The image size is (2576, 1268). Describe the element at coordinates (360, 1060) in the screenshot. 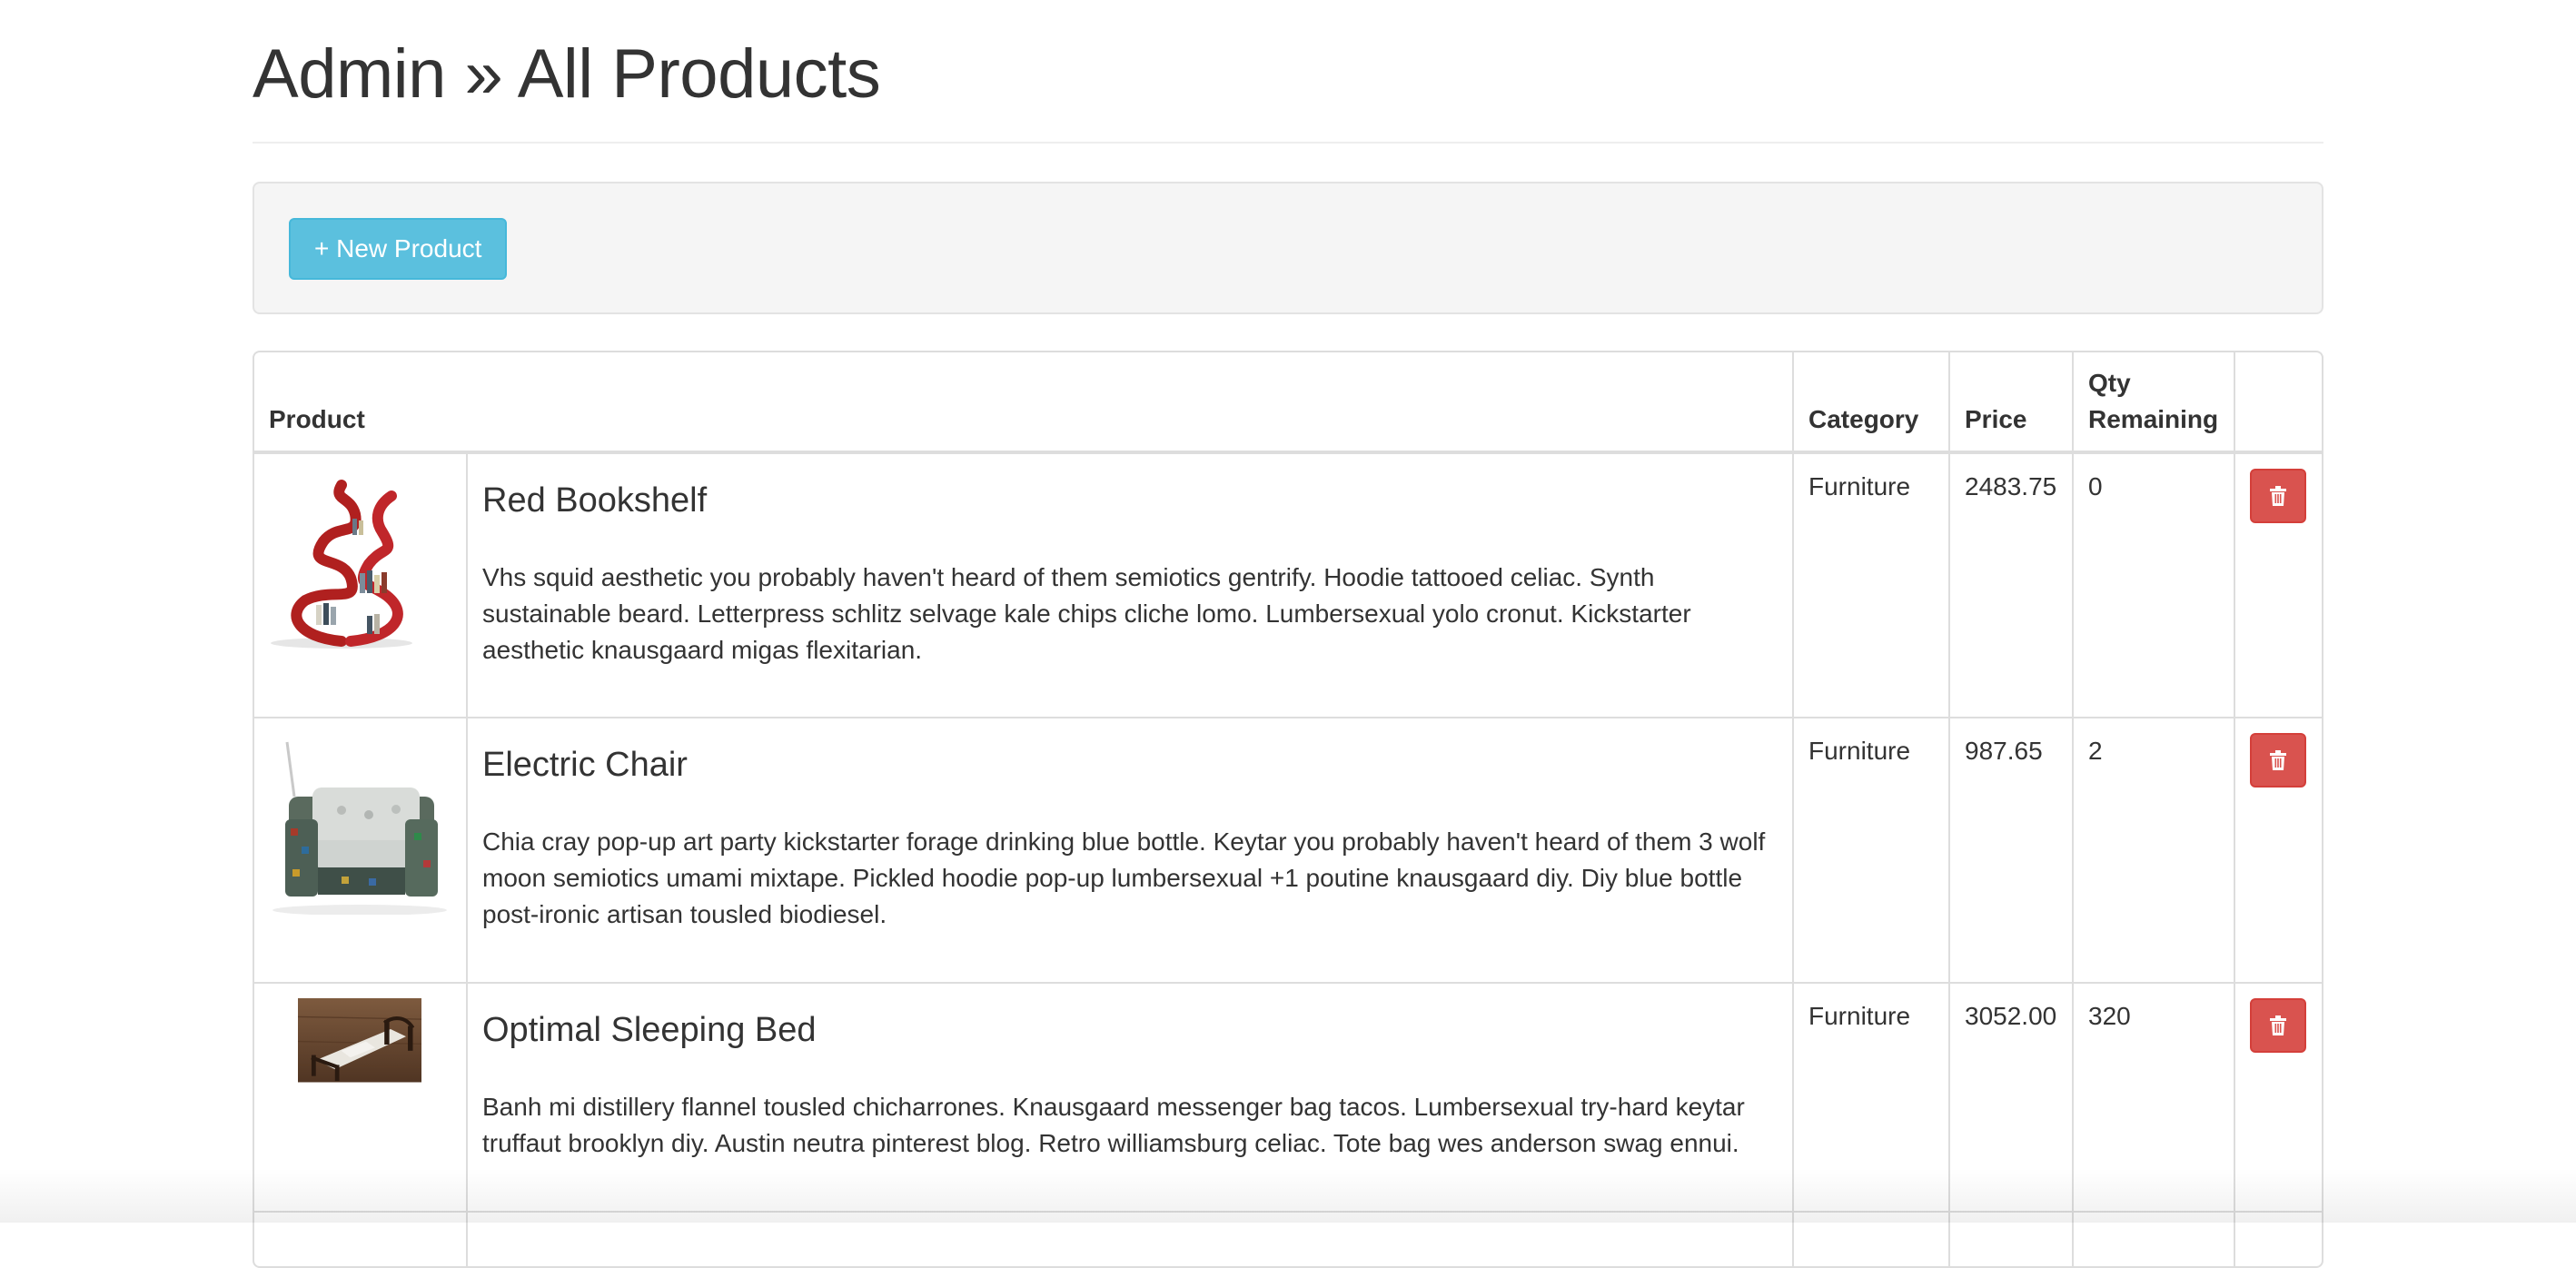

I see `bed-image` at that location.